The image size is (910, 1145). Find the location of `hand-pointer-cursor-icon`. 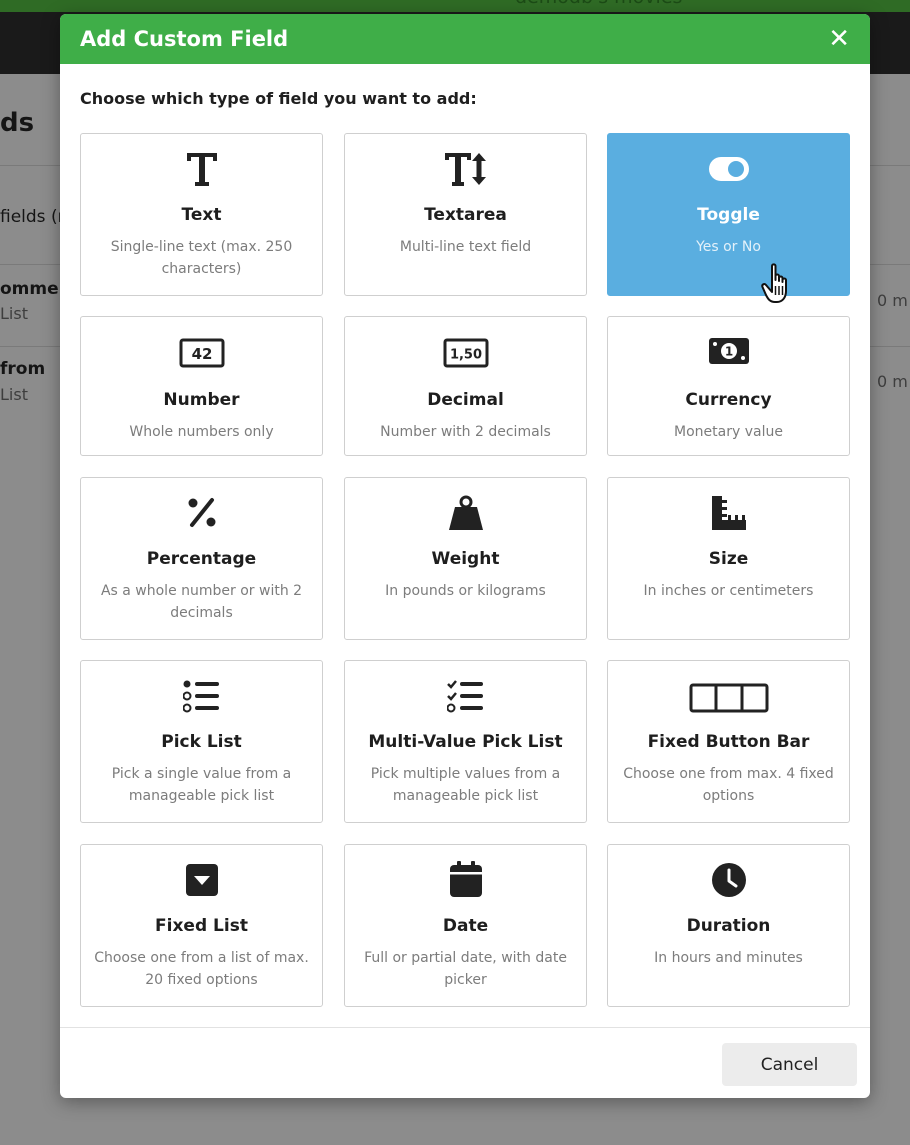

hand-pointer-cursor-icon is located at coordinates (780, 286).